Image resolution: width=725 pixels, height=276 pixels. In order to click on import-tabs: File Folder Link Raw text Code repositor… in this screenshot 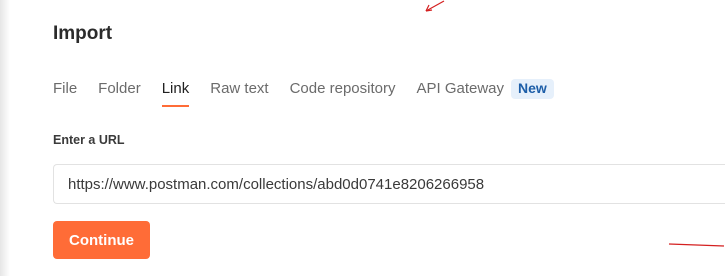, I will do `click(303, 94)`.